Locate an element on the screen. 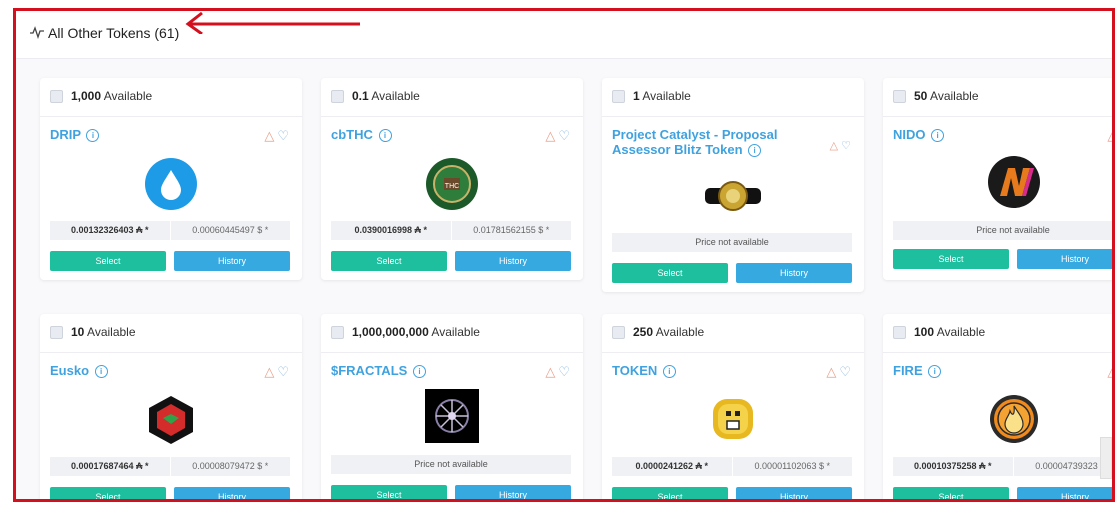 The height and width of the screenshot is (512, 1120). section-title: All Other Tokens (61) is located at coordinates (114, 33).